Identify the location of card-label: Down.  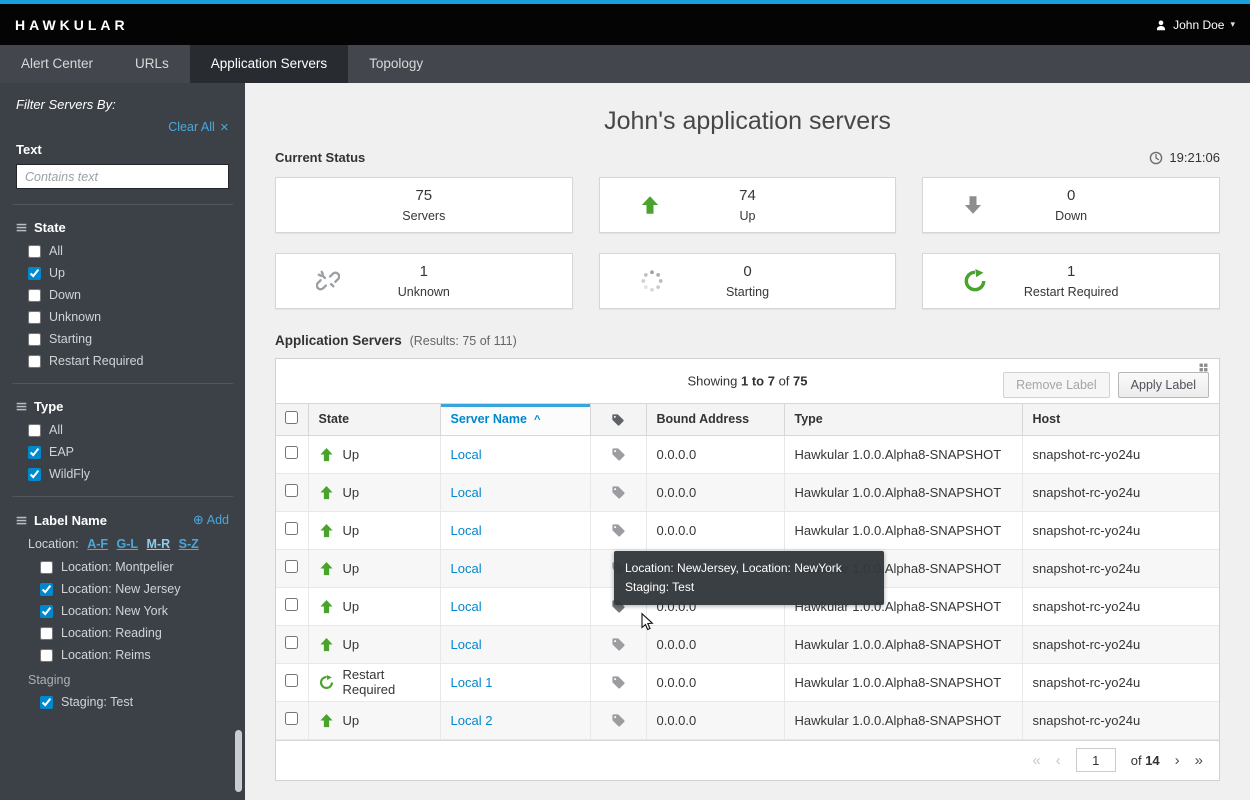
(1071, 215).